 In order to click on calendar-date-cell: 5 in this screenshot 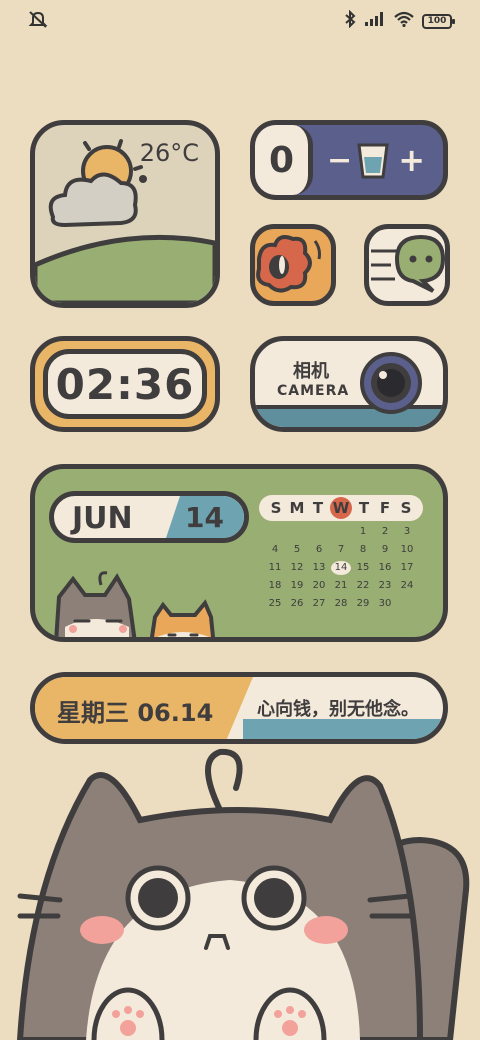, I will do `click(297, 550)`.